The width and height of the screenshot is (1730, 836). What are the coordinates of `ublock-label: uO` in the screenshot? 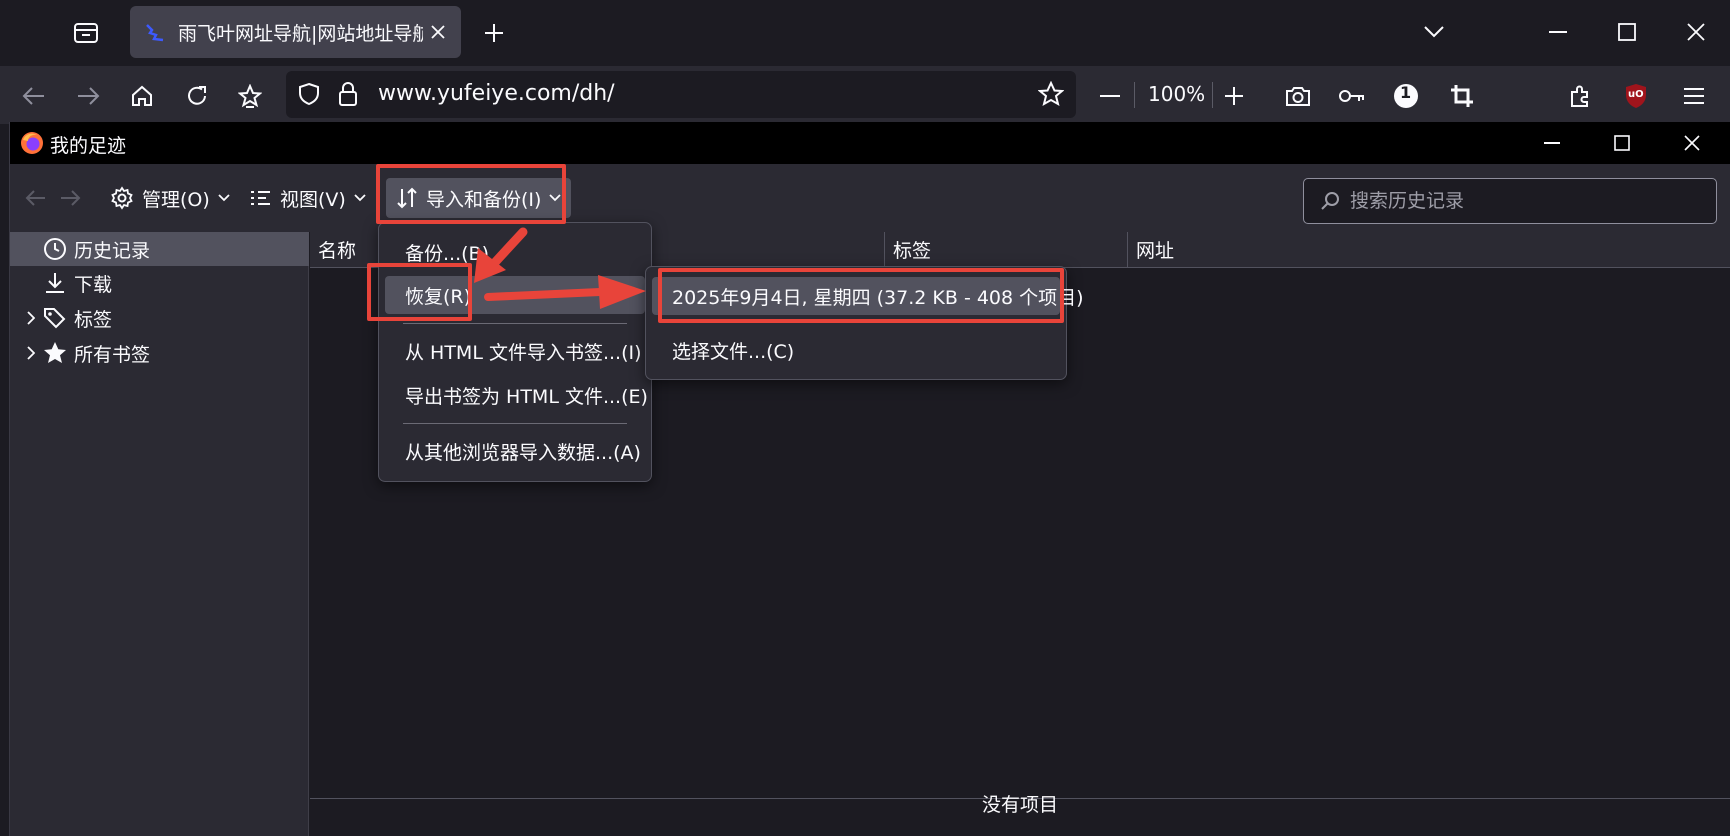 It's located at (1636, 94).